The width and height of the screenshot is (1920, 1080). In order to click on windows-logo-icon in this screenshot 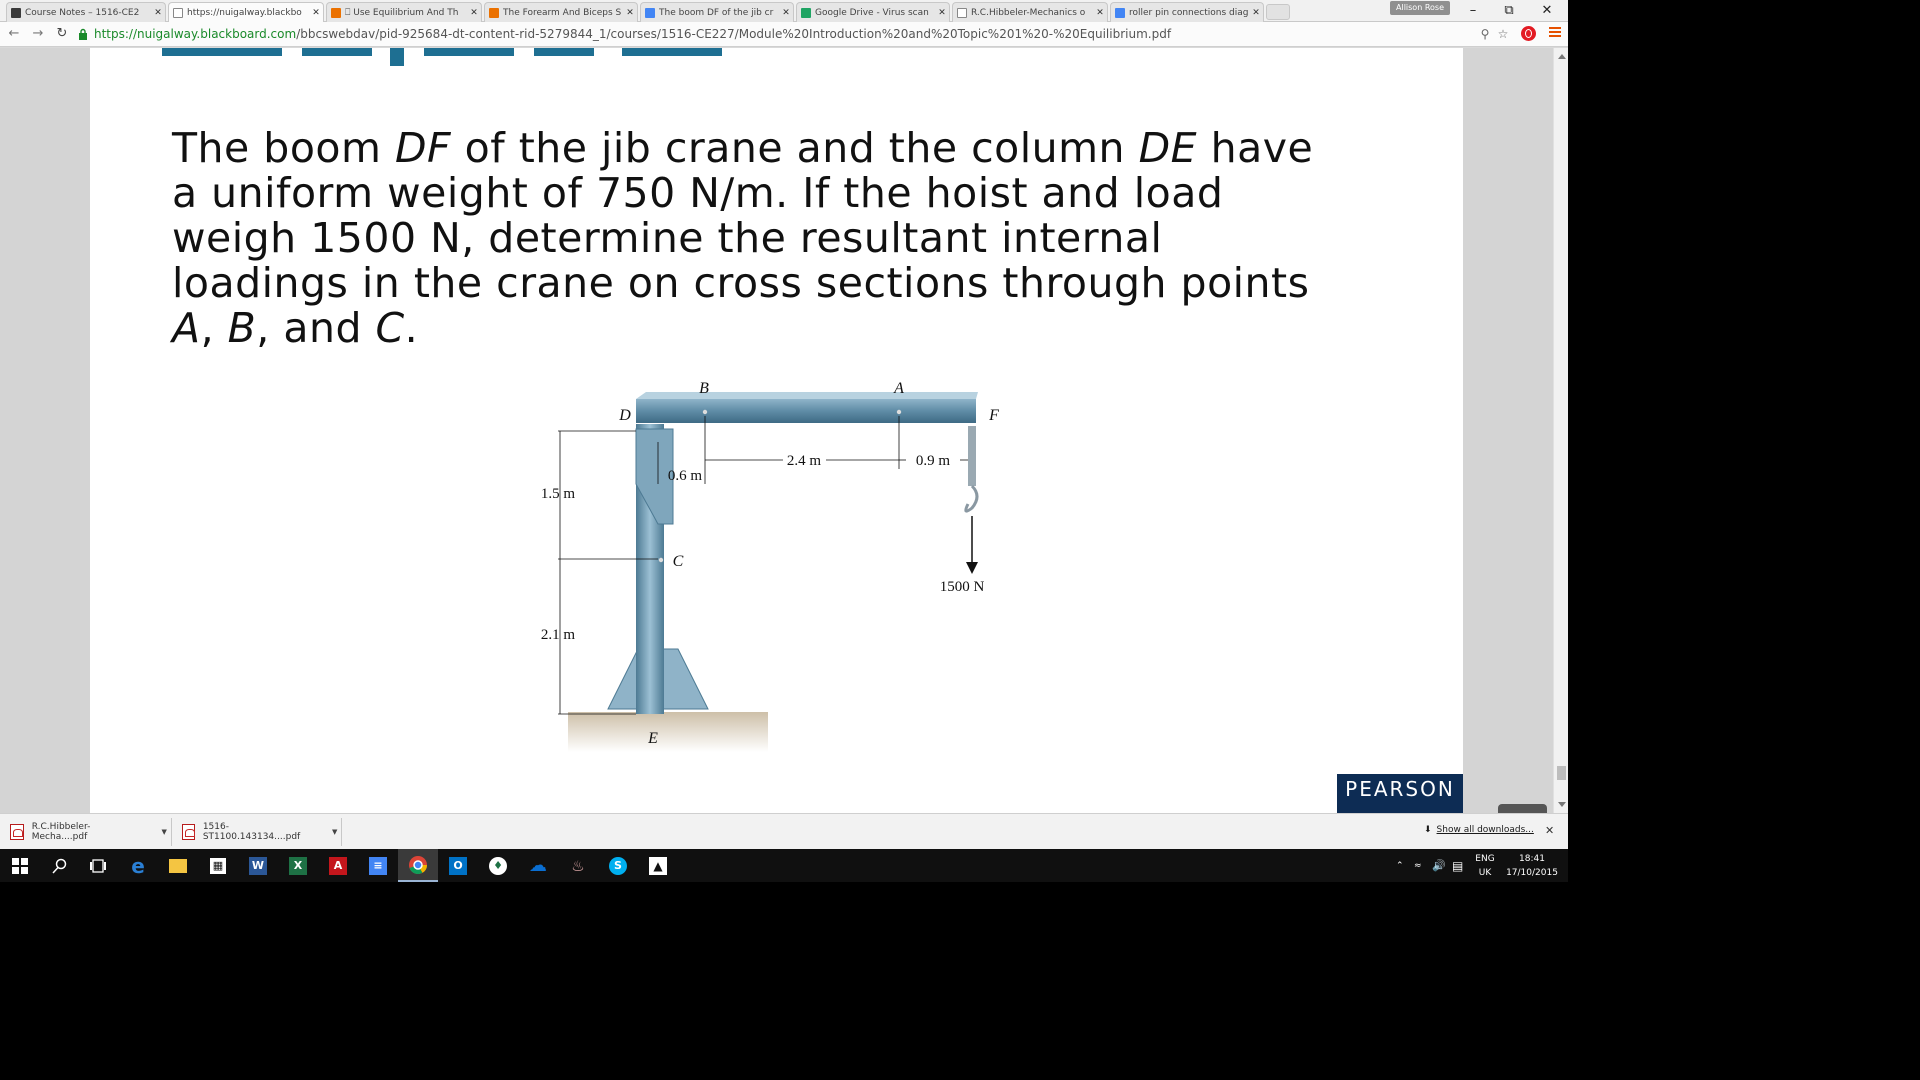, I will do `click(20, 865)`.